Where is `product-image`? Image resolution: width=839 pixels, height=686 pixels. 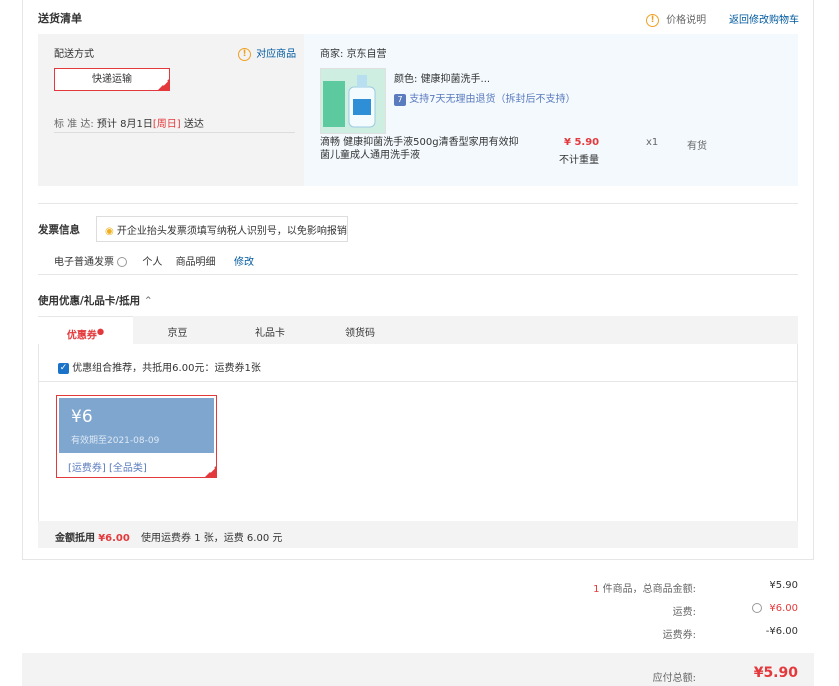 product-image is located at coordinates (353, 101).